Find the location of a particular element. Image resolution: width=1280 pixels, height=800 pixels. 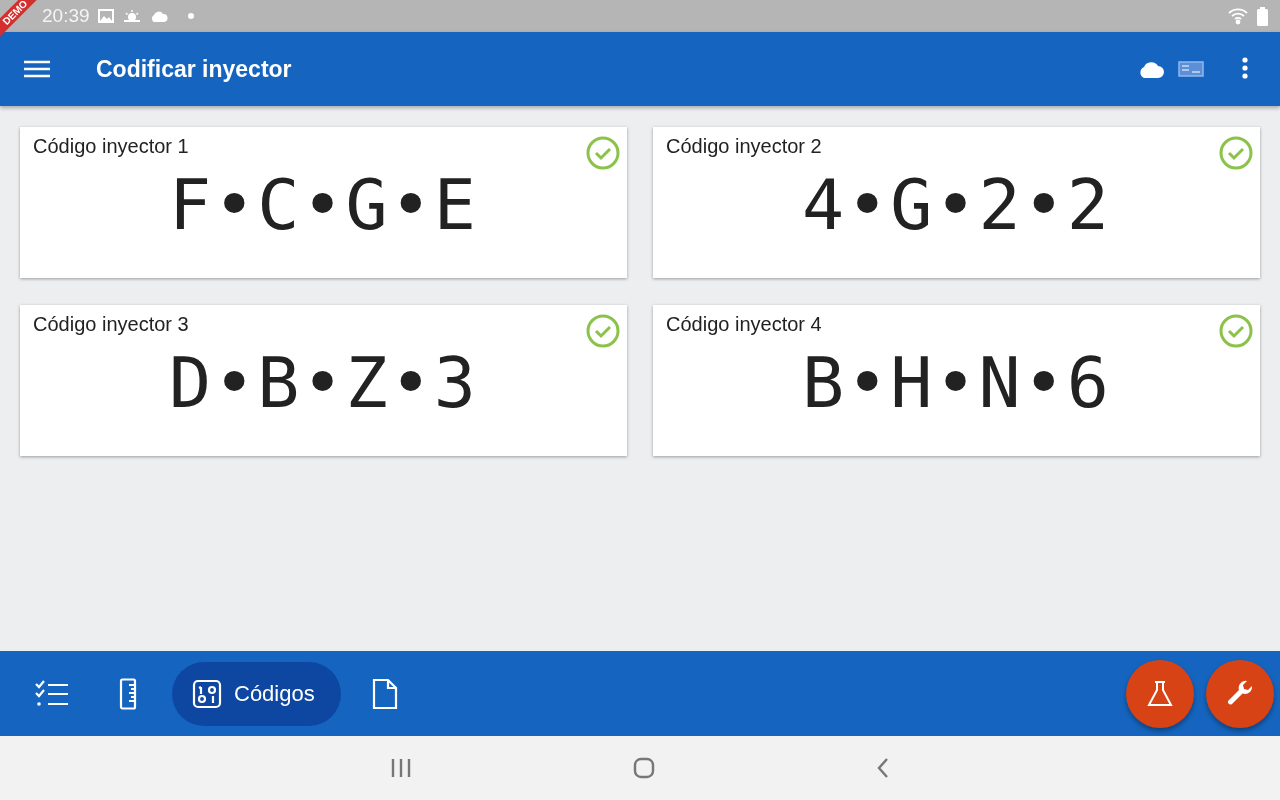

wrench-button is located at coordinates (1240, 693).